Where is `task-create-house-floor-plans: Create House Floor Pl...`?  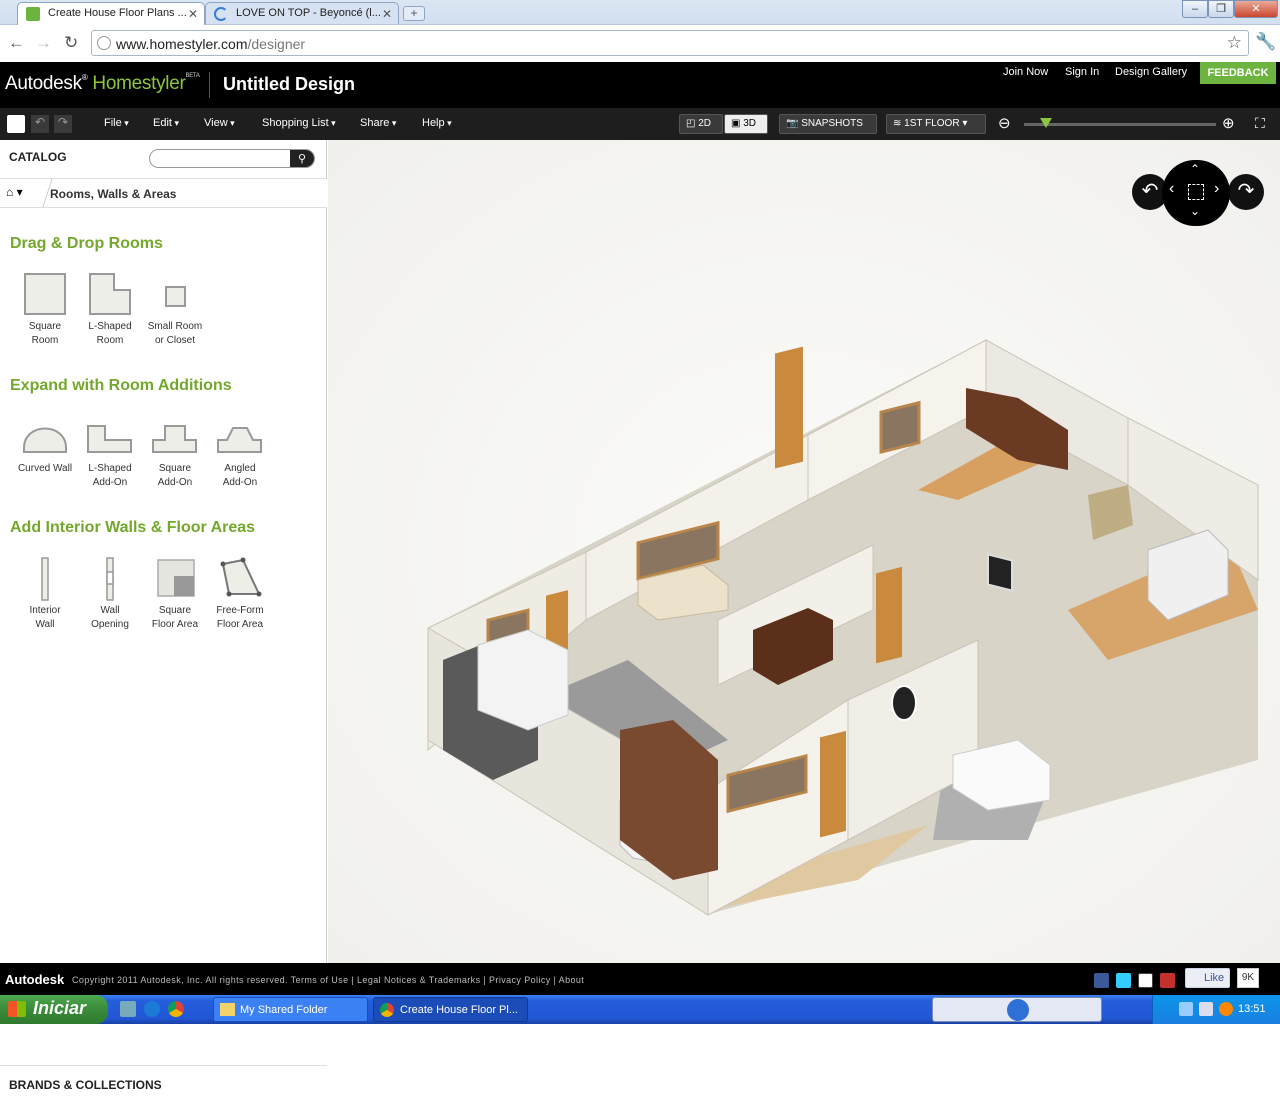
task-create-house-floor-plans: Create House Floor Pl... is located at coordinates (450, 1009).